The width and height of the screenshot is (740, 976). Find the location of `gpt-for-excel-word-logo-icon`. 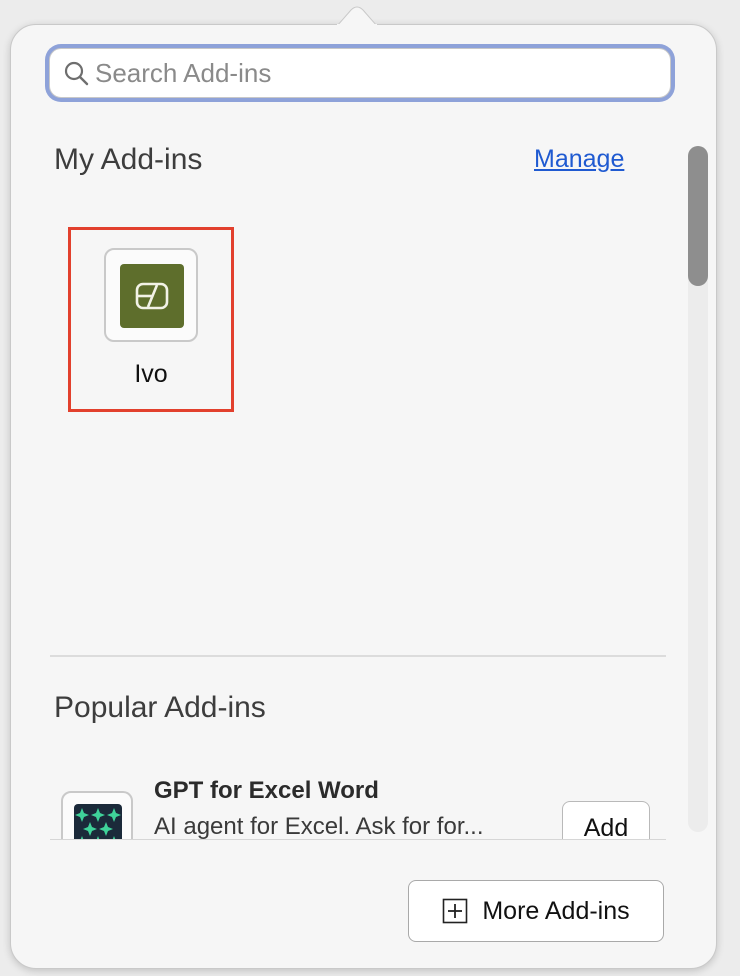

gpt-for-excel-word-logo-icon is located at coordinates (98, 821).